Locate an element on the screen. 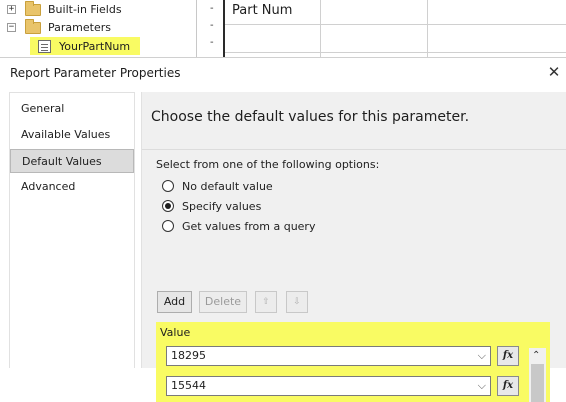 This screenshot has width=566, height=402. tree-item-yourpartnum: YourPartNum is located at coordinates (85, 46).